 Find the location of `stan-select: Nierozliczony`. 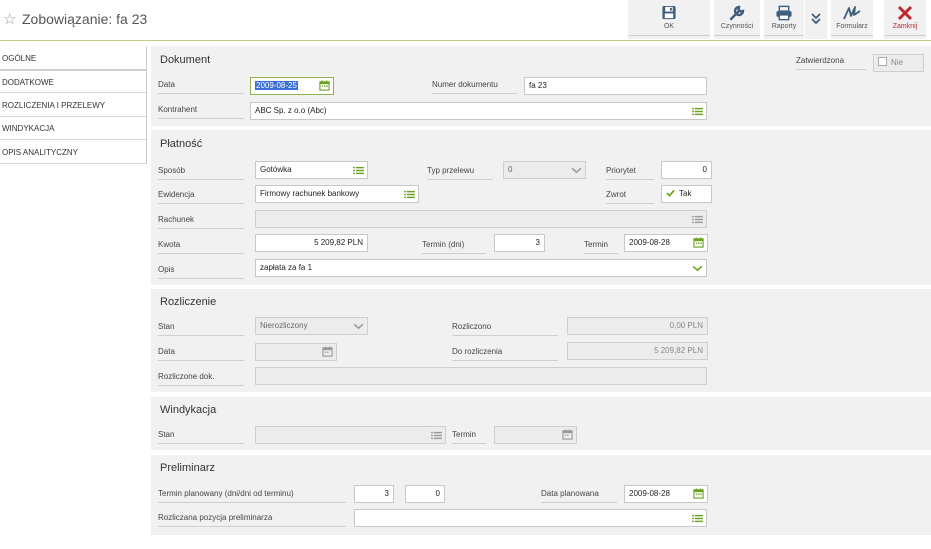

stan-select: Nierozliczony is located at coordinates (311, 326).